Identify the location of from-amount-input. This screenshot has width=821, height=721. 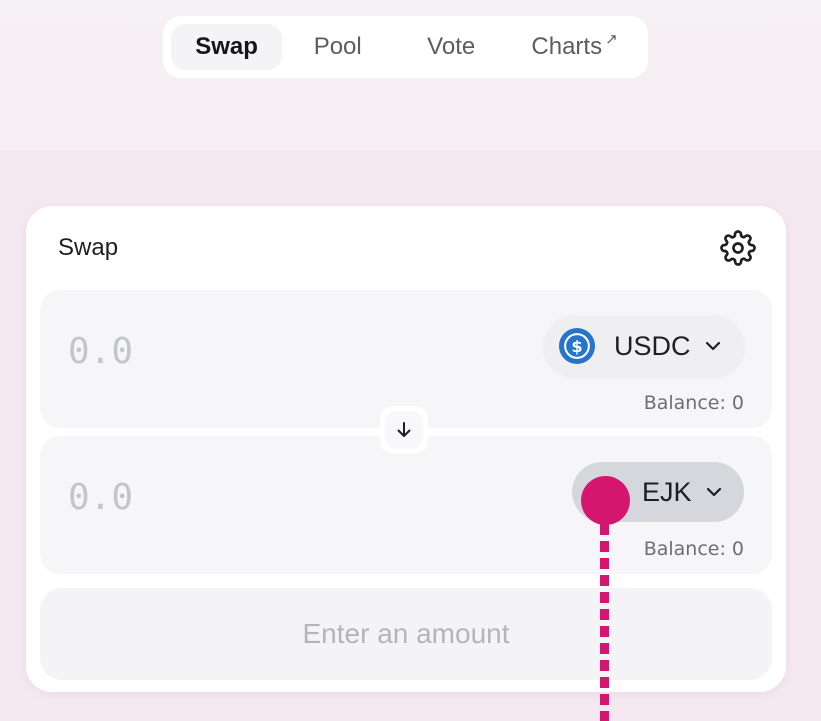
(233, 351).